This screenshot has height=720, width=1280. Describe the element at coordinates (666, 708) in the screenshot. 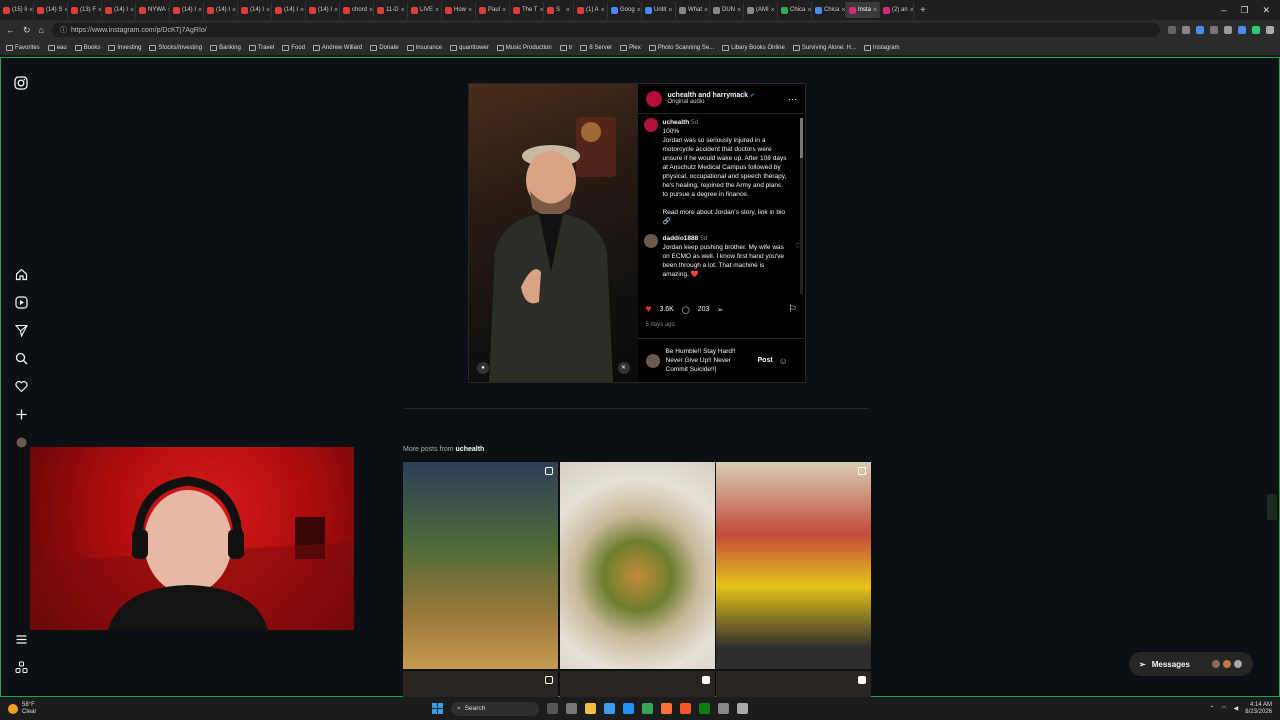

I see `firefox-icon` at that location.